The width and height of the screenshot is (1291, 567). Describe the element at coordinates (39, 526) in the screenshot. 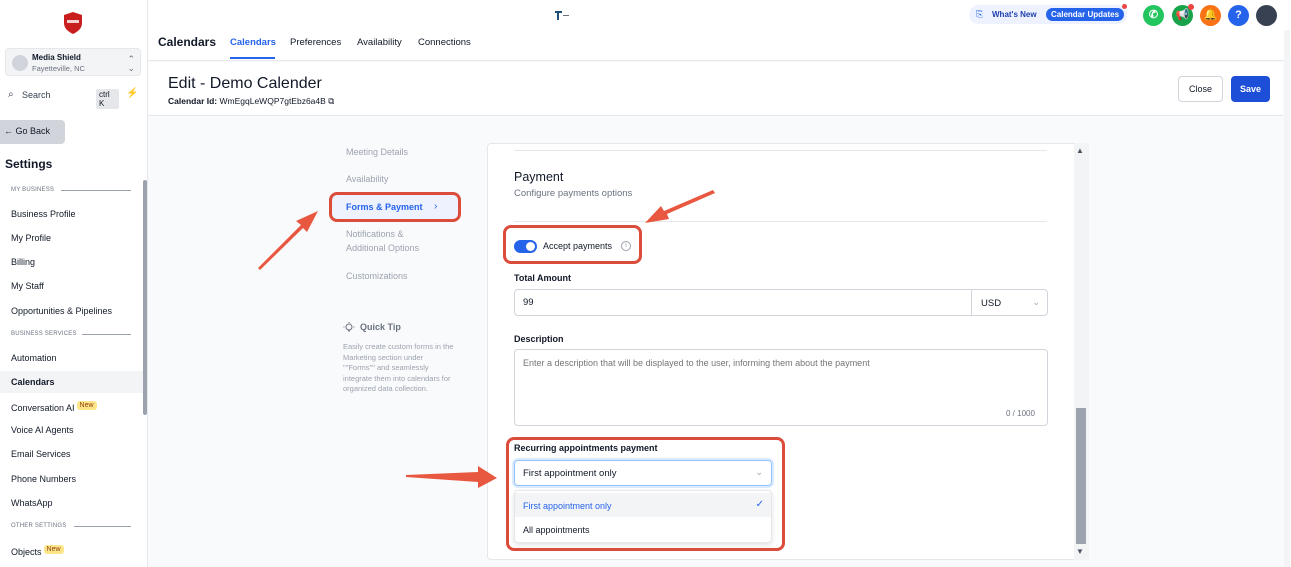

I see `section-other-settings: OTHER SETTINGS` at that location.